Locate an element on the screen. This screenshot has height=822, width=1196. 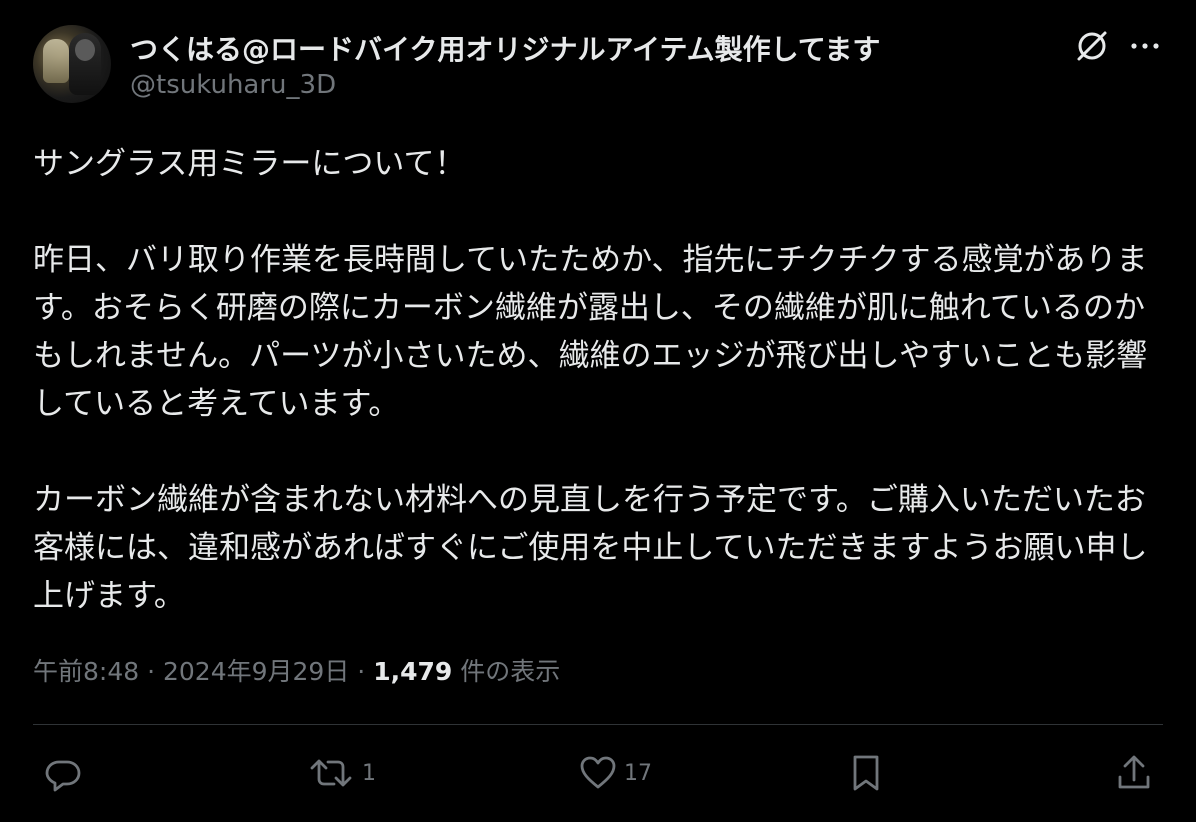
views-count: 1,479 is located at coordinates (413, 671).